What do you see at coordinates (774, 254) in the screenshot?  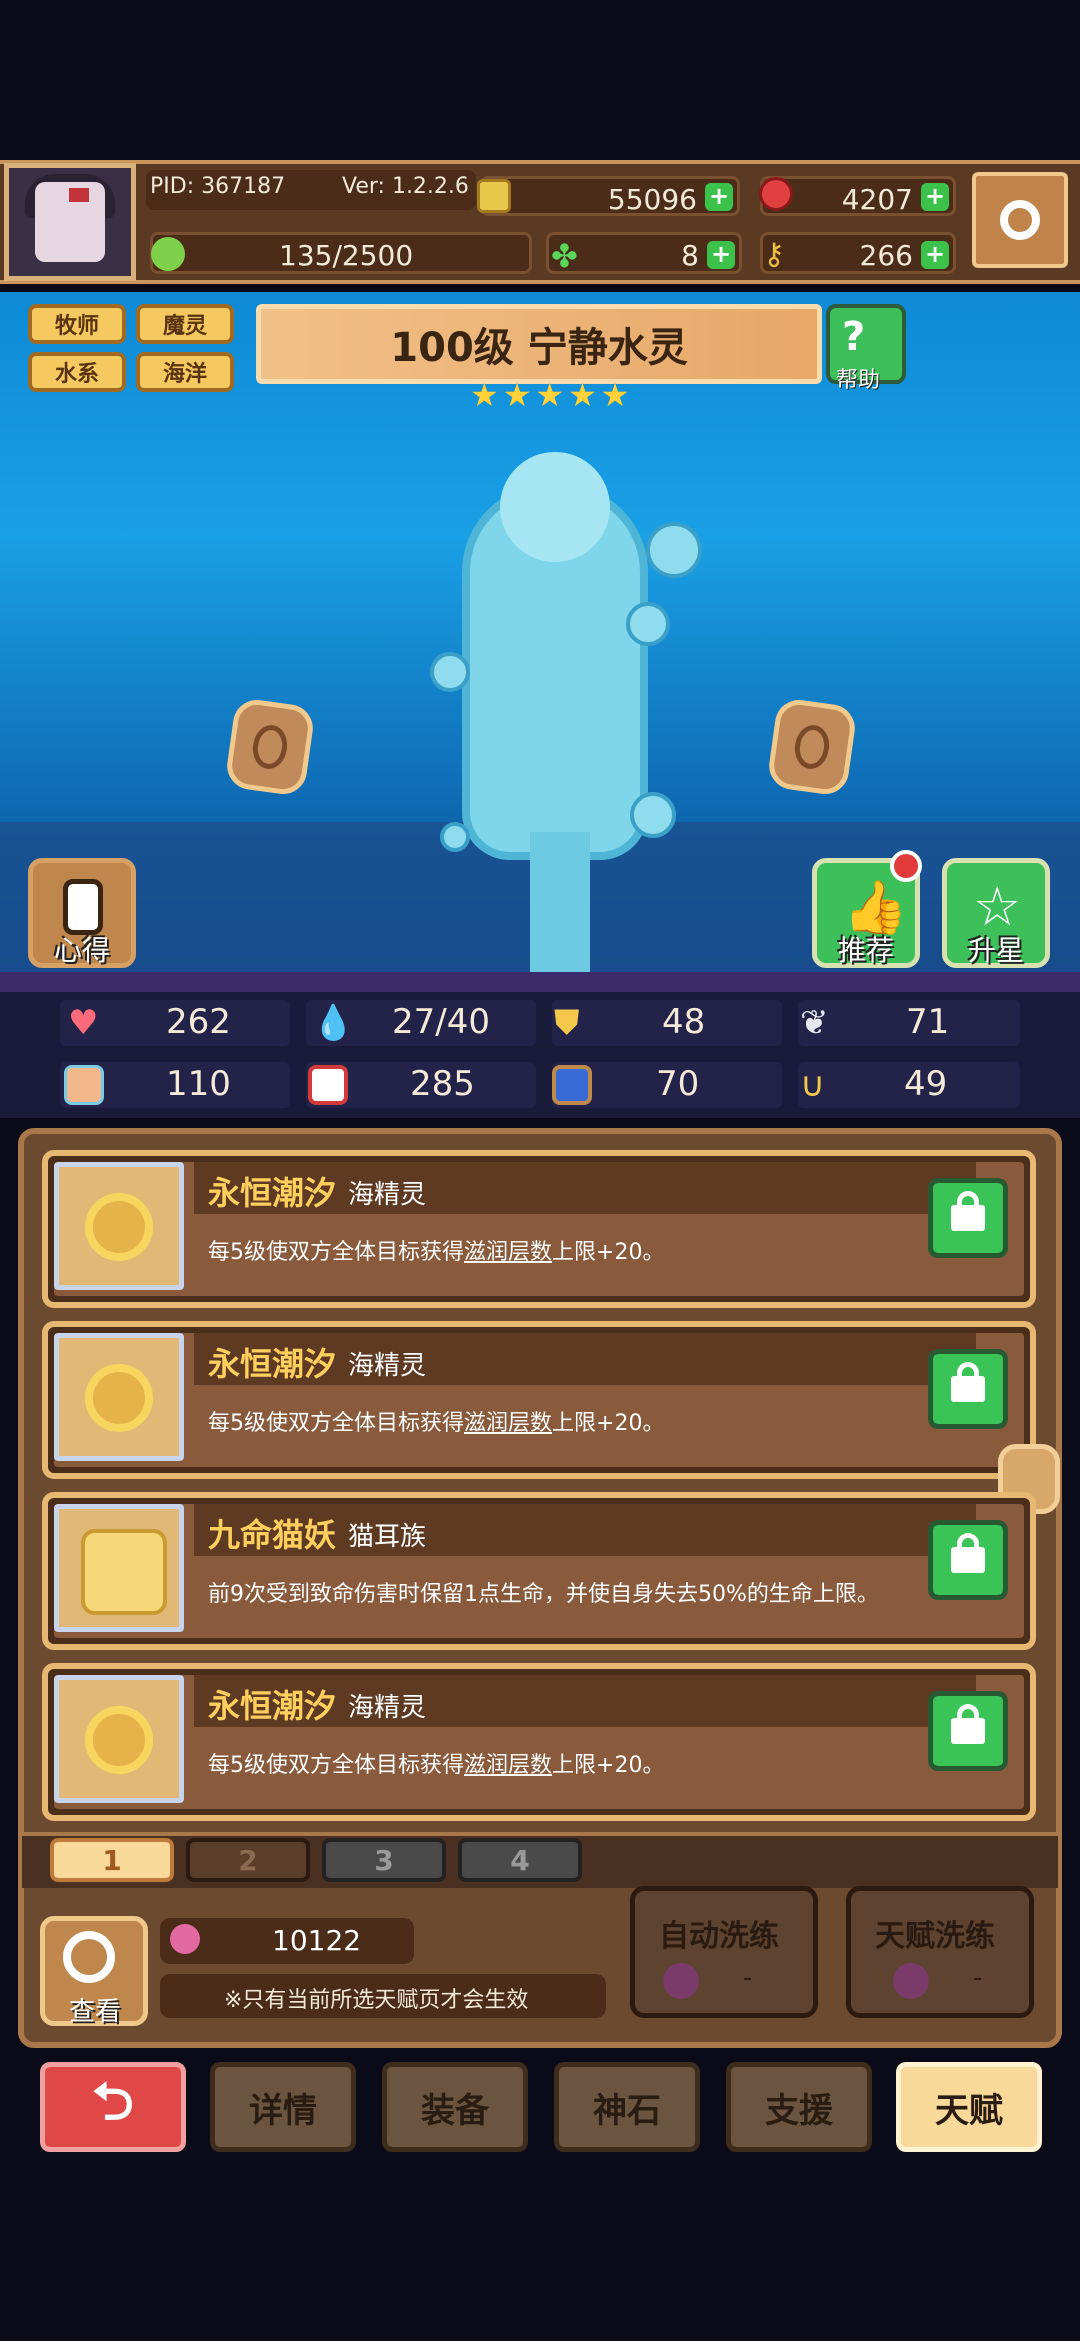 I see `key-icon: ⚷` at bounding box center [774, 254].